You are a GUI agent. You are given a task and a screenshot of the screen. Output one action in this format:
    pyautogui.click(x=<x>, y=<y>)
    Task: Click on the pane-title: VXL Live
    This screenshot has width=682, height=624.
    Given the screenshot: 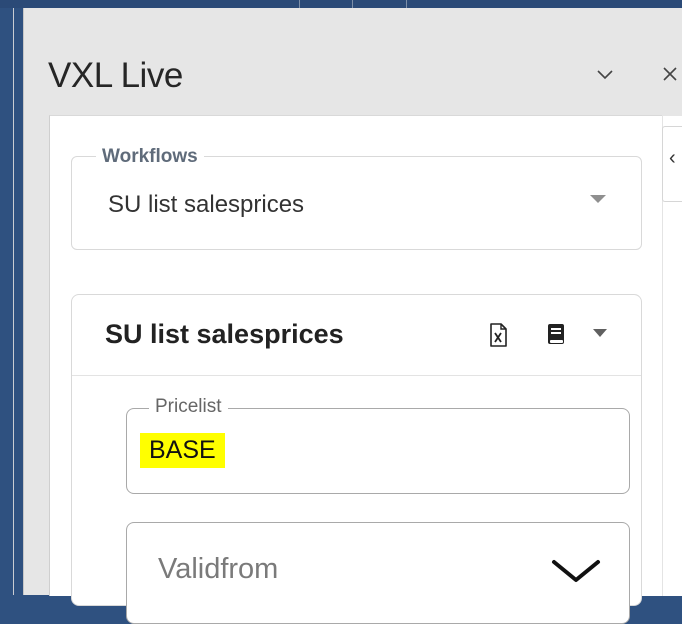 What is the action you would take?
    pyautogui.click(x=115, y=75)
    